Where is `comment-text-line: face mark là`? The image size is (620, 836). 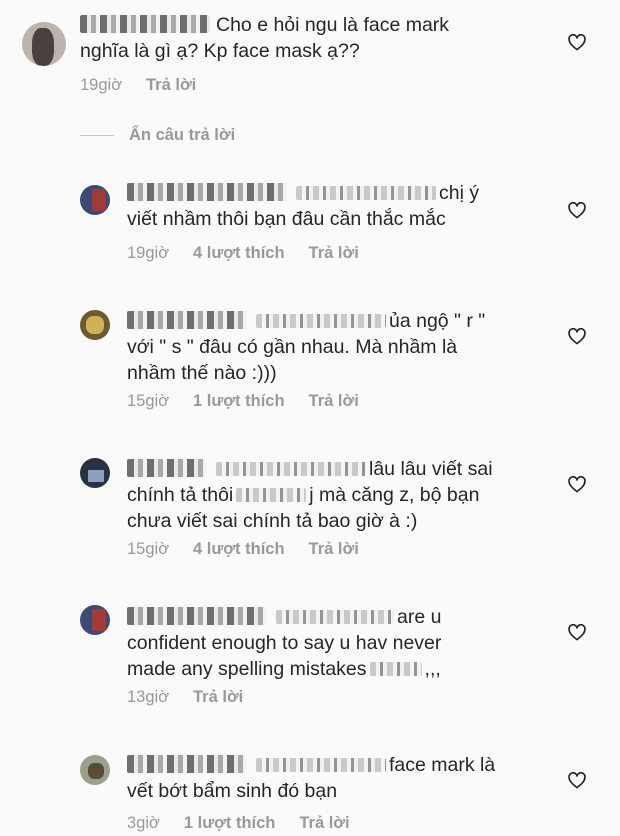
comment-text-line: face mark là is located at coordinates (442, 765).